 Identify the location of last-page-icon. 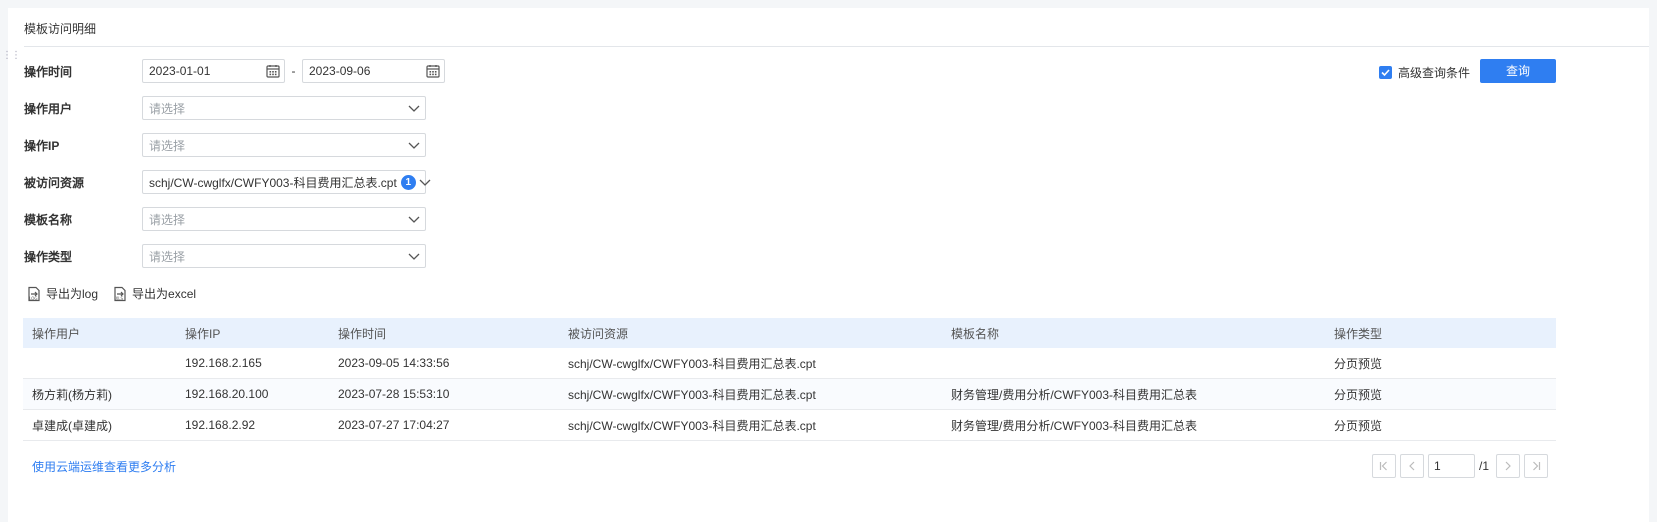
(1537, 466).